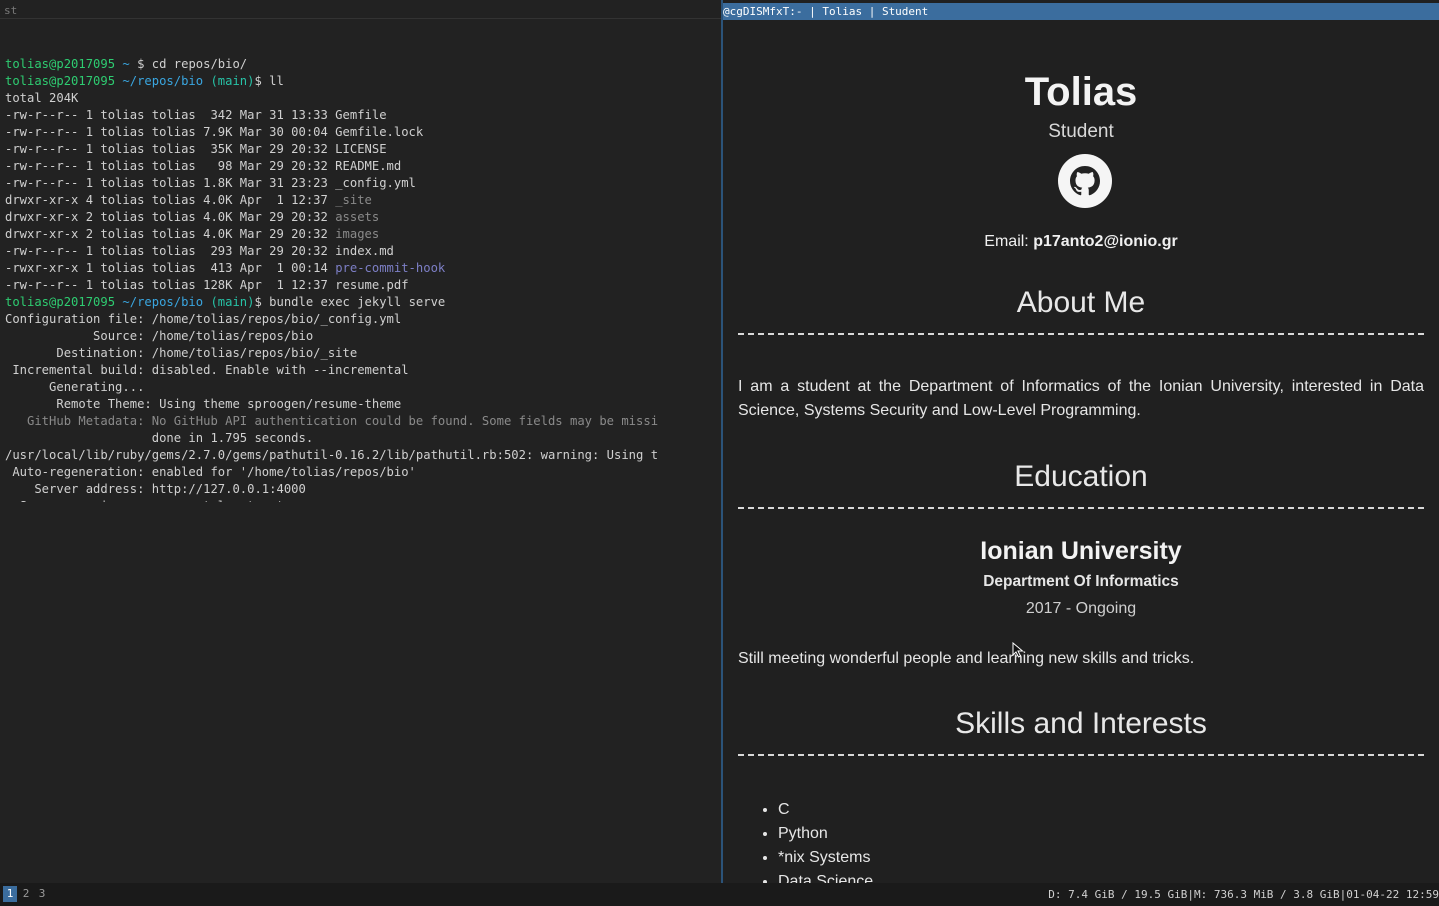 This screenshot has width=1439, height=906. I want to click on education-divider, so click(1081, 508).